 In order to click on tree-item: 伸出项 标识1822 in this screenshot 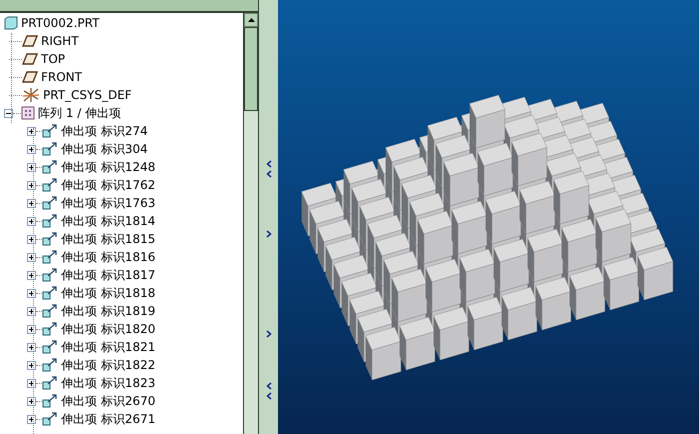, I will do `click(108, 365)`.